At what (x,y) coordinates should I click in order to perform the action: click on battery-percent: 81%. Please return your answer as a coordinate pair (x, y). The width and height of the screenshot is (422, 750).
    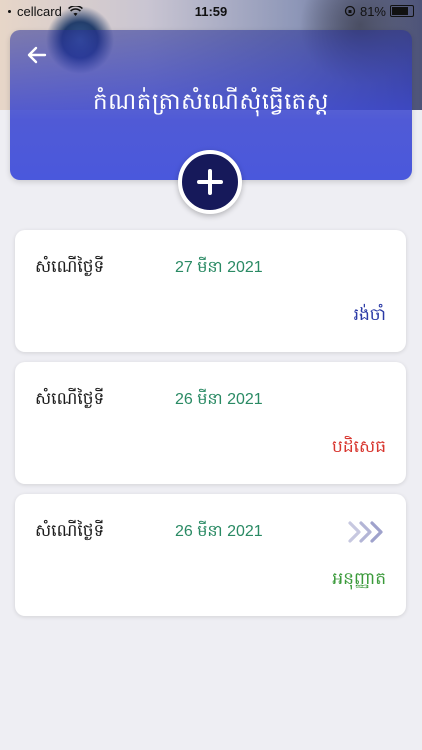
    Looking at the image, I should click on (372, 11).